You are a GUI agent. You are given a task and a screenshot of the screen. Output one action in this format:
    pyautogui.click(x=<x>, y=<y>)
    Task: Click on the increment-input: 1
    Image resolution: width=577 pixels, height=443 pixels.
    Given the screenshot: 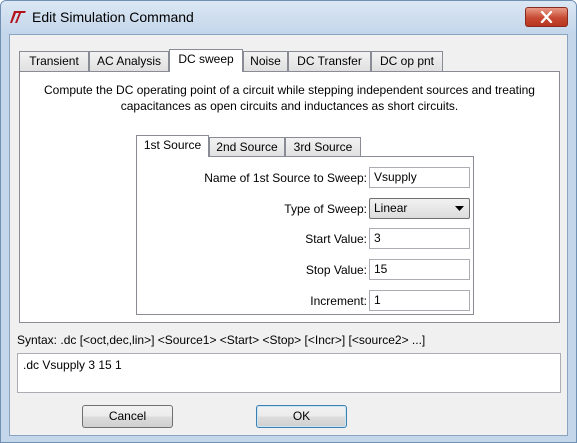 What is the action you would take?
    pyautogui.click(x=419, y=300)
    